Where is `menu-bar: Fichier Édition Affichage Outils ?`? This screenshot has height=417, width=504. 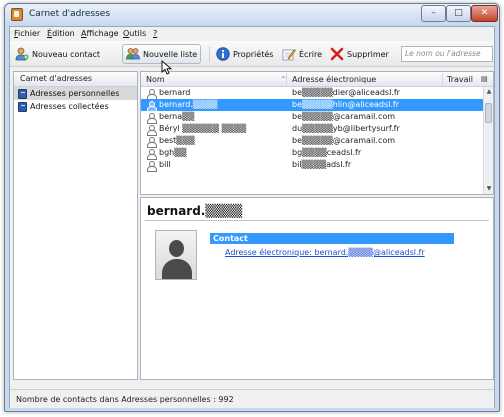
menu-bar: Fichier Édition Affichage Outils ? is located at coordinates (252, 34).